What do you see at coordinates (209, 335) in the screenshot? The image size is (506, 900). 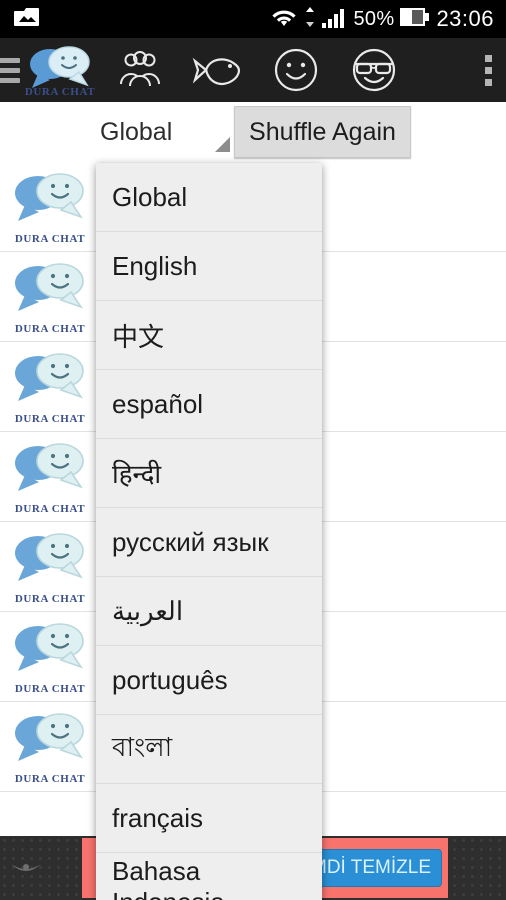 I see `language-option: 中文` at bounding box center [209, 335].